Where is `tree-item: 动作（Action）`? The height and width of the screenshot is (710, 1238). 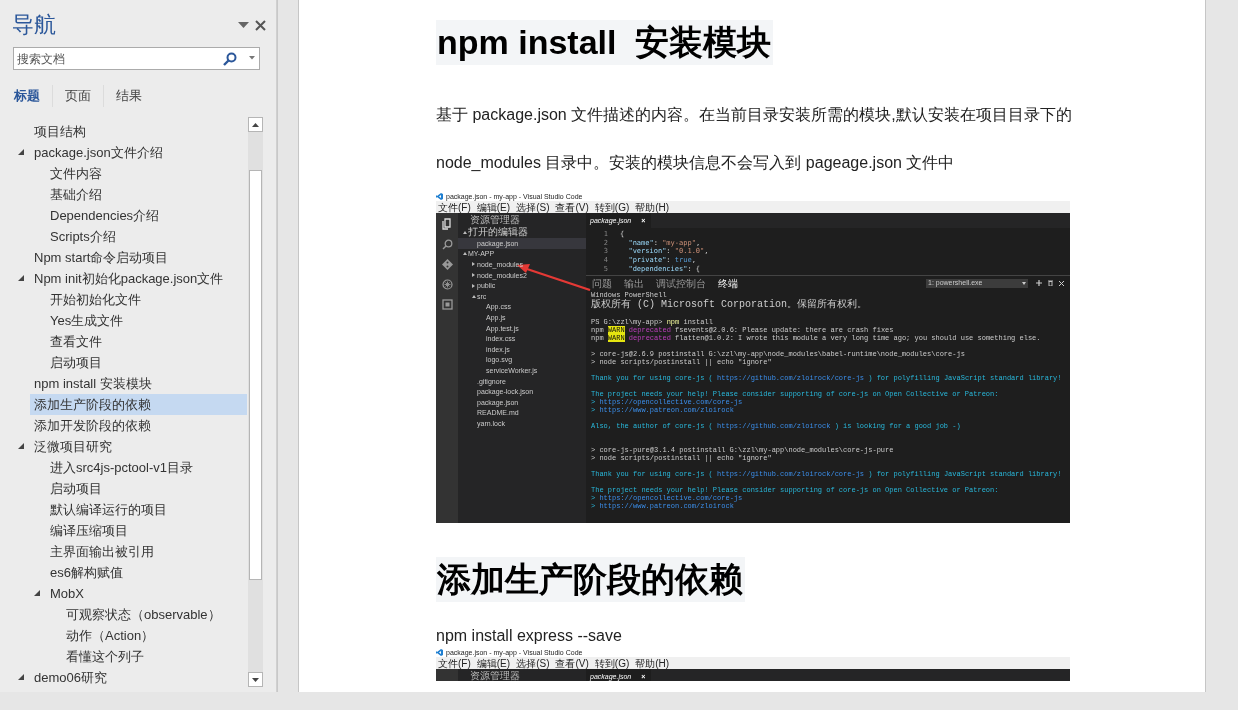 tree-item: 动作（Action） is located at coordinates (154, 635).